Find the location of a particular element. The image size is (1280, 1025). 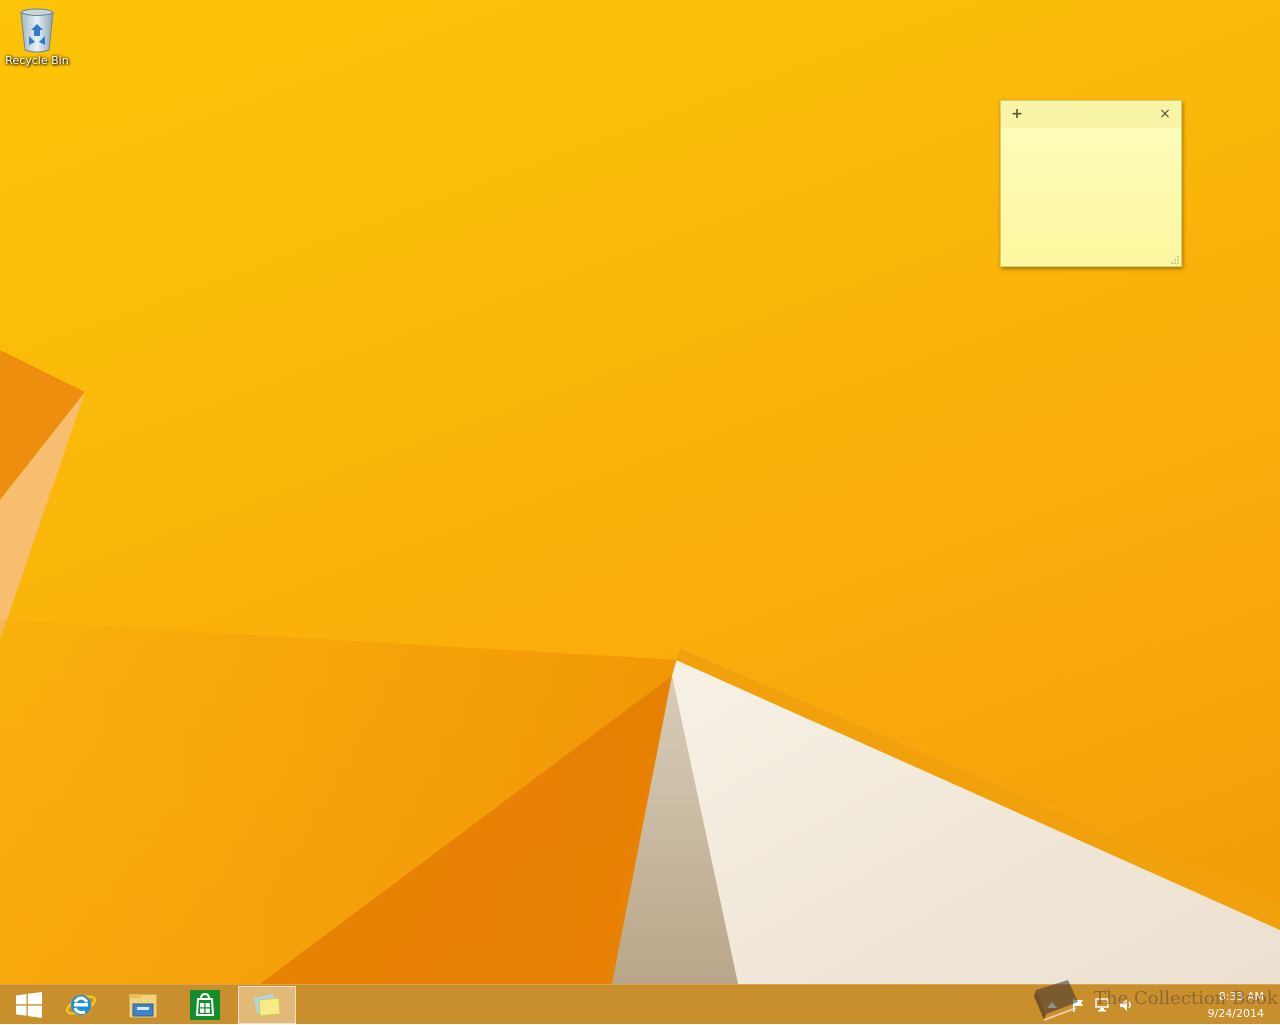

sticky-note: + × is located at coordinates (1091, 183).